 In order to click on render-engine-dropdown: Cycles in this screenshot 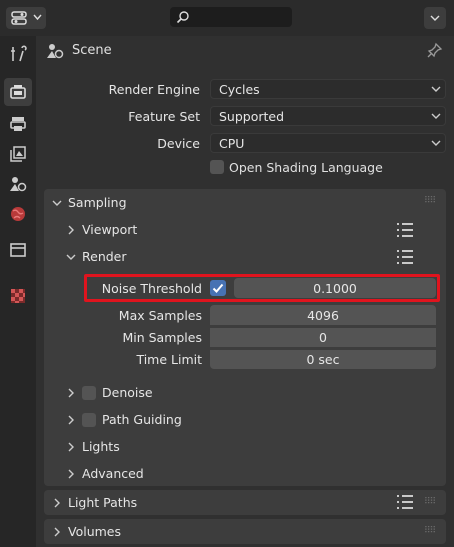, I will do `click(328, 89)`.